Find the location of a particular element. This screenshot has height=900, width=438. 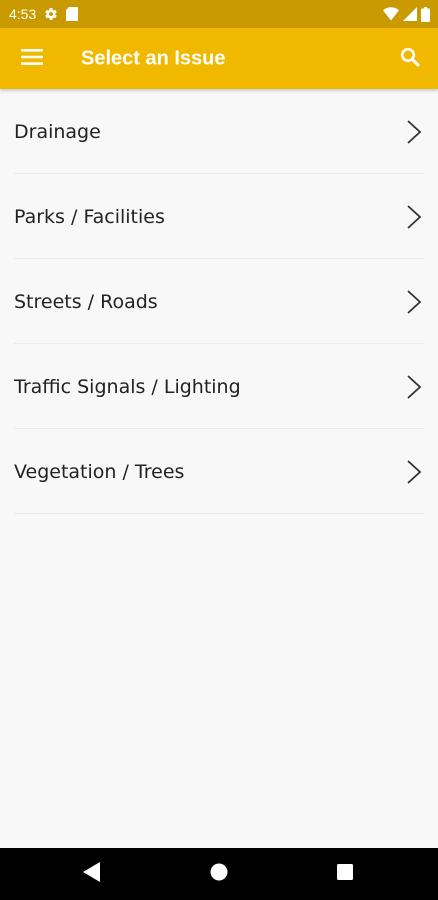

wifi-icon is located at coordinates (391, 14).